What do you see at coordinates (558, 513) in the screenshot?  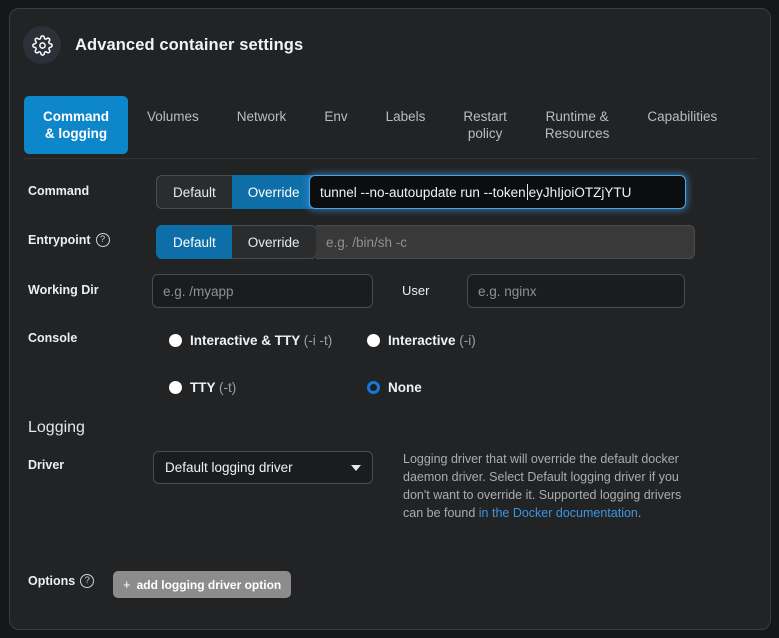 I see `docker-documentation-link: in the Docker documentation` at bounding box center [558, 513].